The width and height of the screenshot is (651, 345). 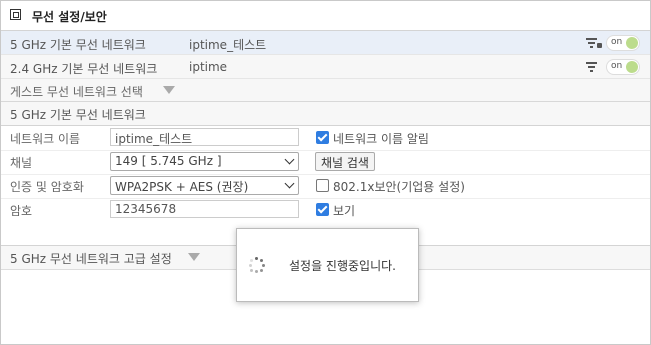 I want to click on auth-value: WPA2PSK + AES (권장), so click(x=182, y=187).